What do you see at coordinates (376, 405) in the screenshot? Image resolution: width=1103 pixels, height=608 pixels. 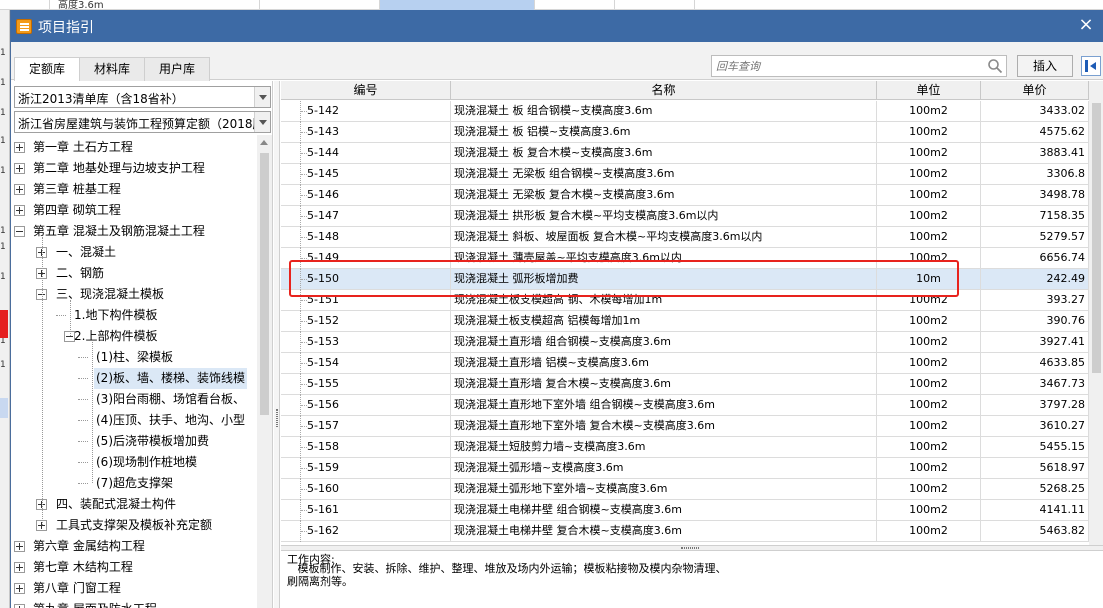 I see `cell-code: 5-156` at bounding box center [376, 405].